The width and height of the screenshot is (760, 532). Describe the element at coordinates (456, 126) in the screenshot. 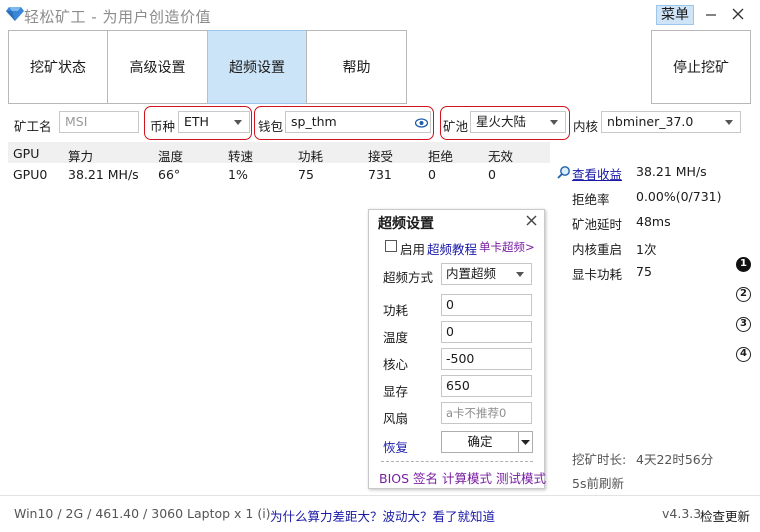

I see `pool-label: 矿池` at that location.